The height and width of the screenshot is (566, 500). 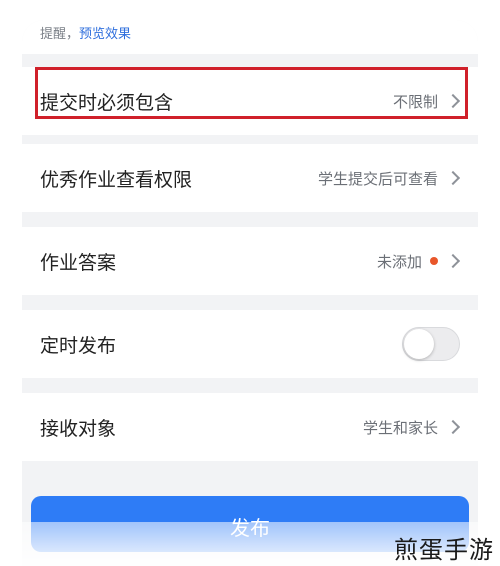 What do you see at coordinates (250, 427) in the screenshot?
I see `row-recipients: 接收对象 学生和家长` at bounding box center [250, 427].